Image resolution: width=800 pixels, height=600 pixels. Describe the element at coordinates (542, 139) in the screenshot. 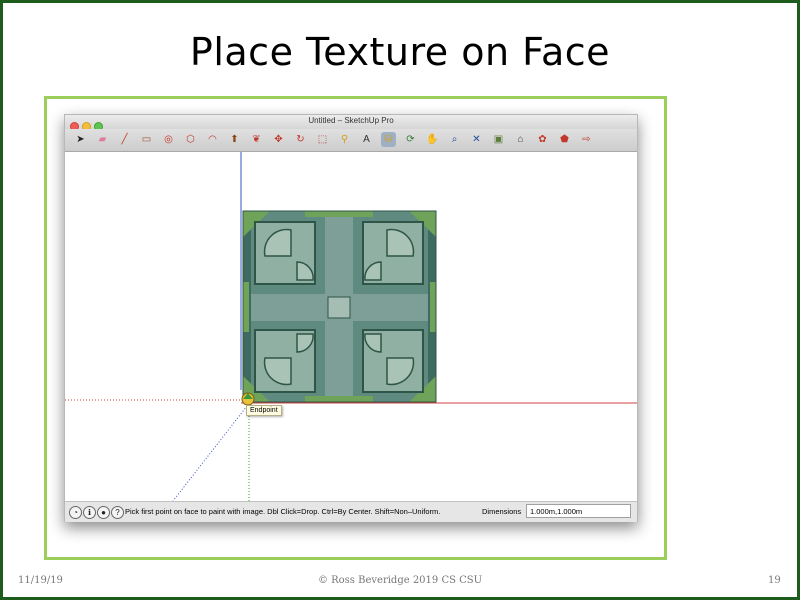

I see `extension-warehouse-icon: ✿` at that location.